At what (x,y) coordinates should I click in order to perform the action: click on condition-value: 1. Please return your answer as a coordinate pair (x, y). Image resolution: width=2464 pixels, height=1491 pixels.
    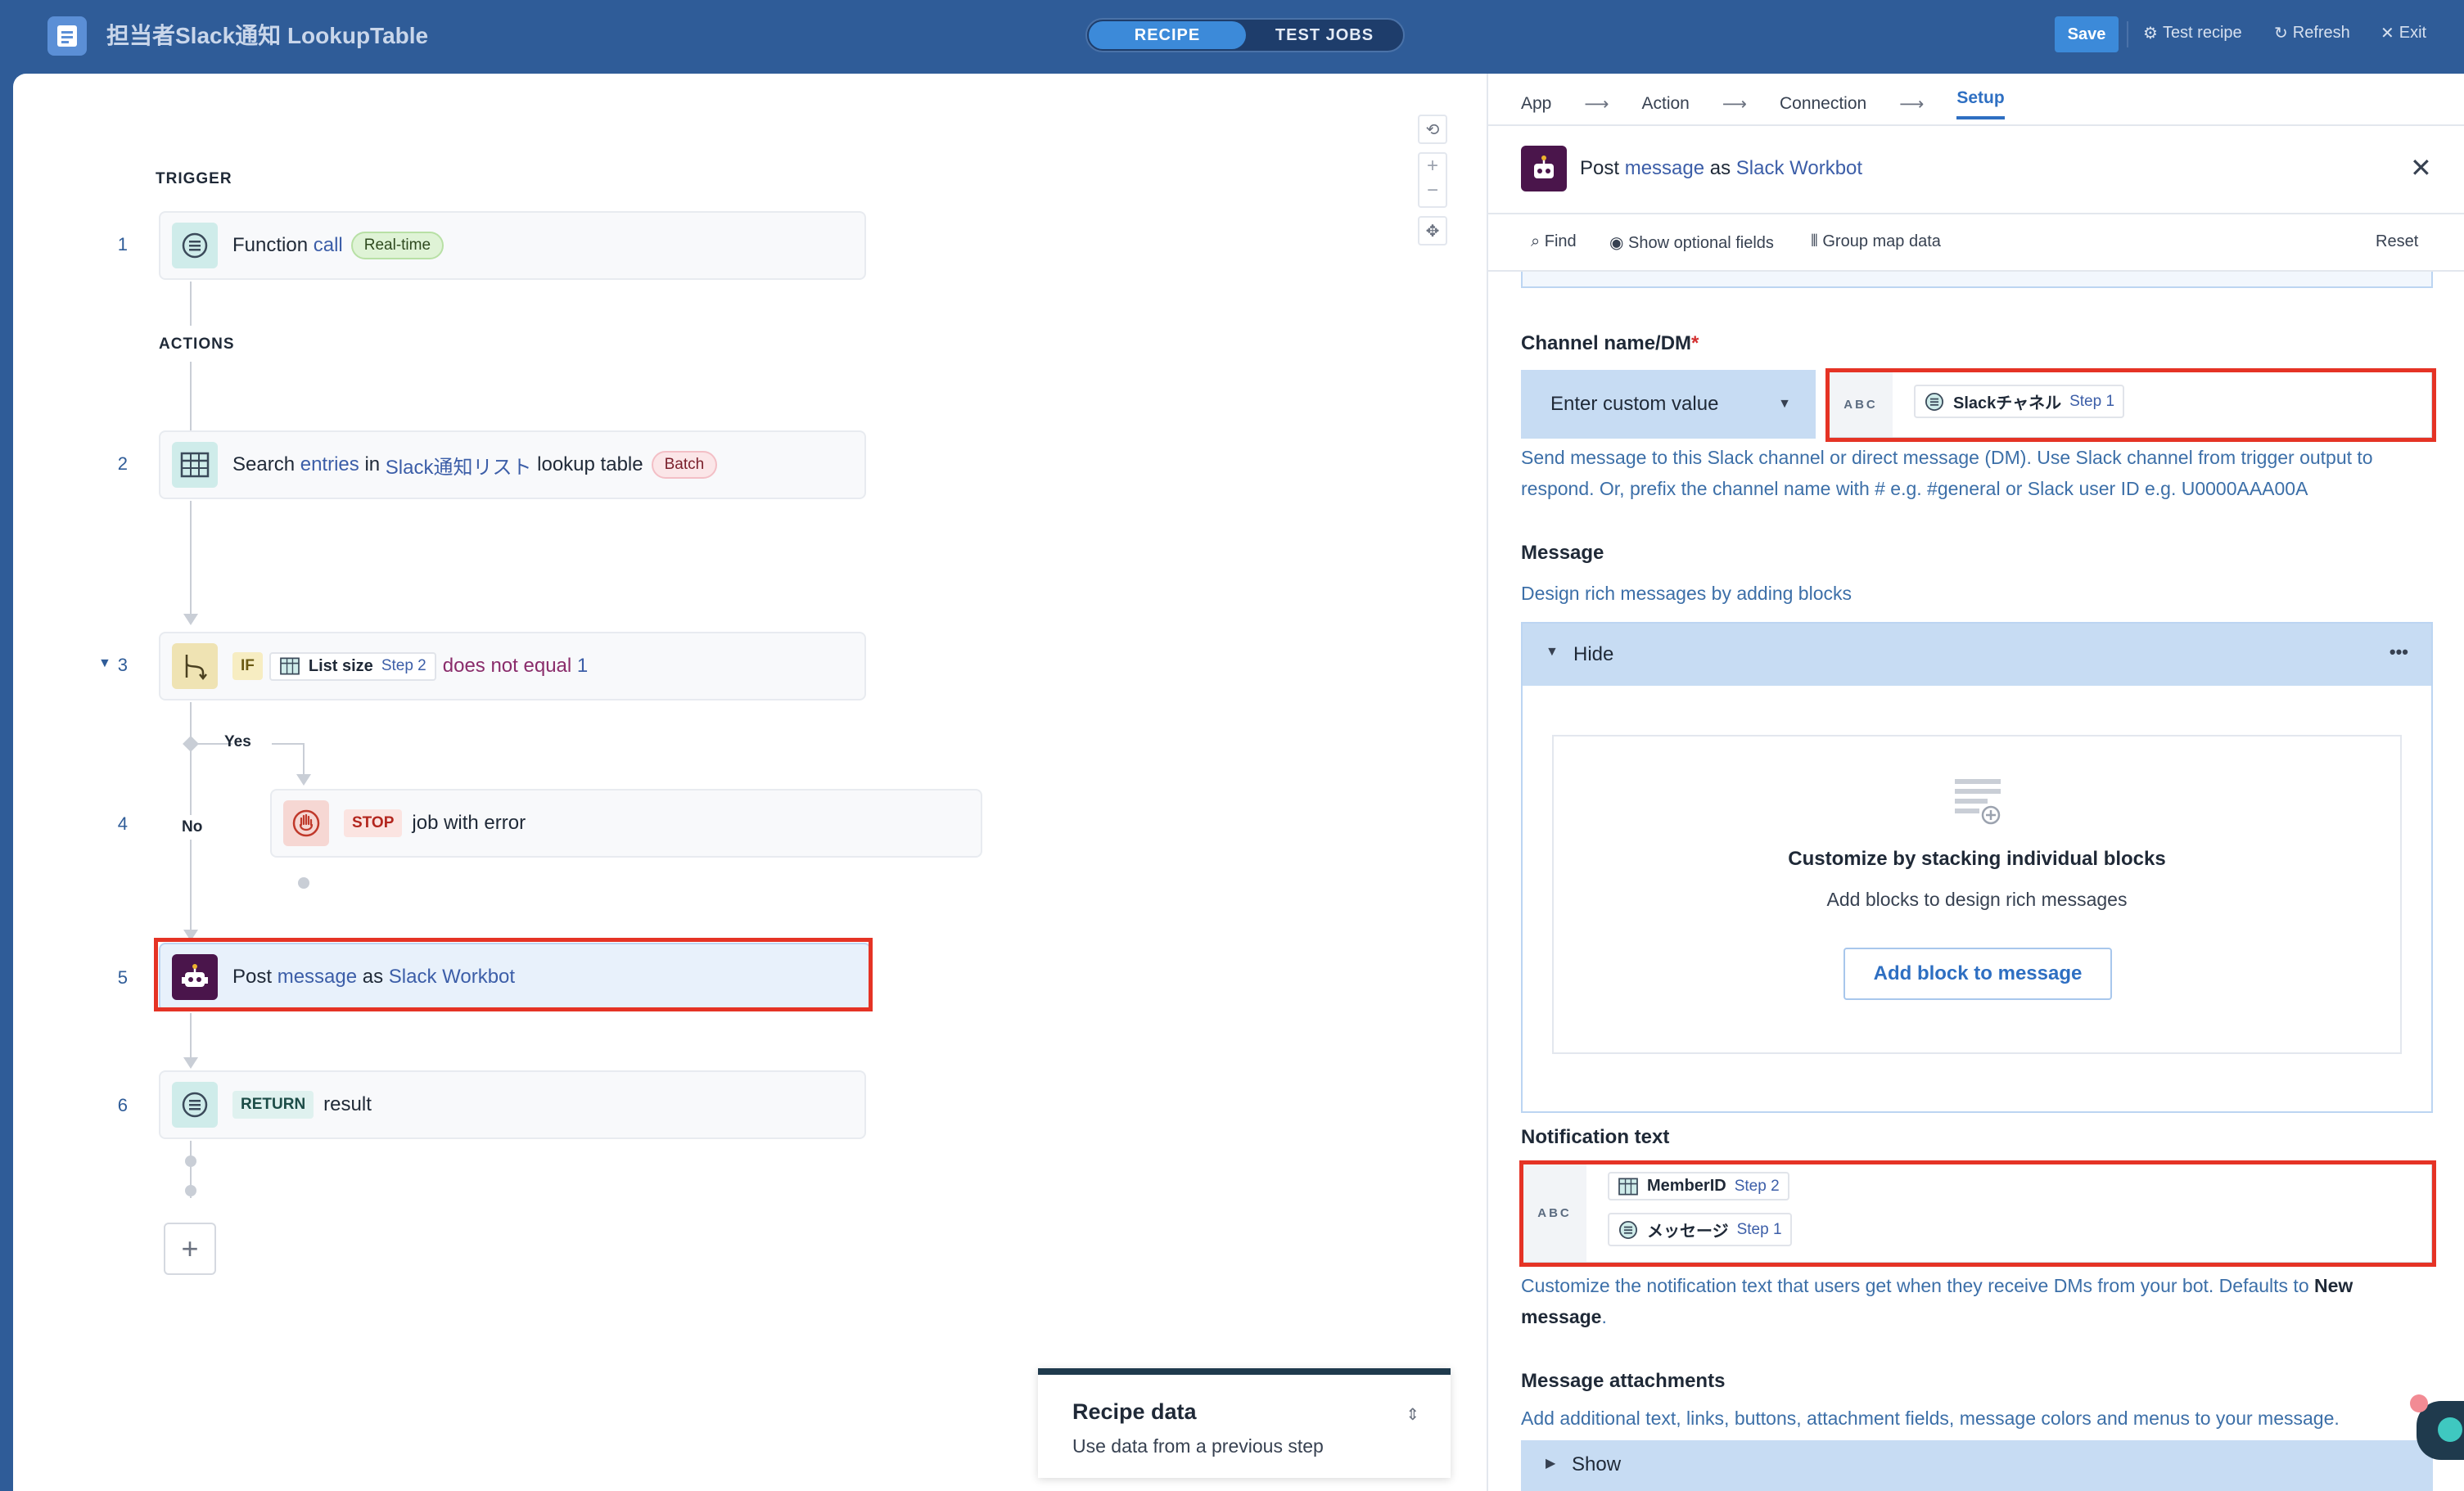
    Looking at the image, I should click on (582, 666).